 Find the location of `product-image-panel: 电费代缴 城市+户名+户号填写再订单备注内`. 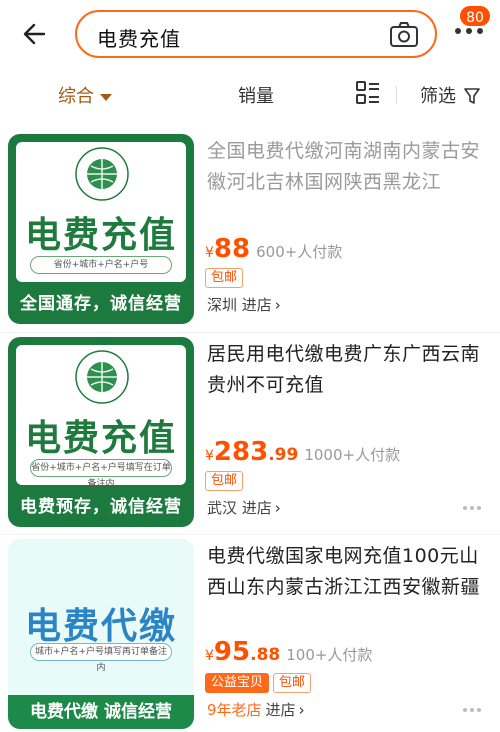

product-image-panel: 电费代缴 城市+户名+户号填写再订单备注内 is located at coordinates (101, 617).